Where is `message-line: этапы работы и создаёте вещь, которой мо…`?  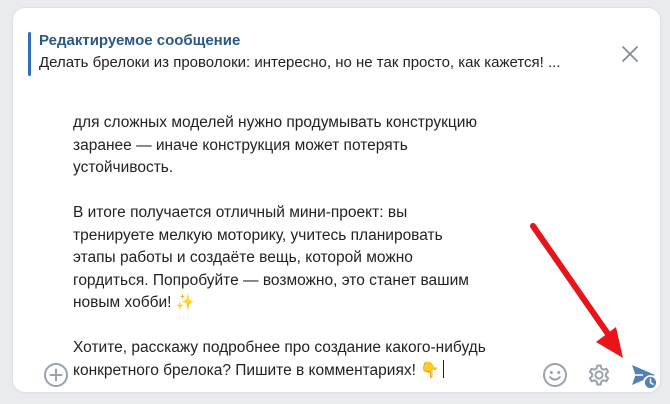
message-line: этапы работы и создаёте вещь, которой мо… is located at coordinates (243, 257).